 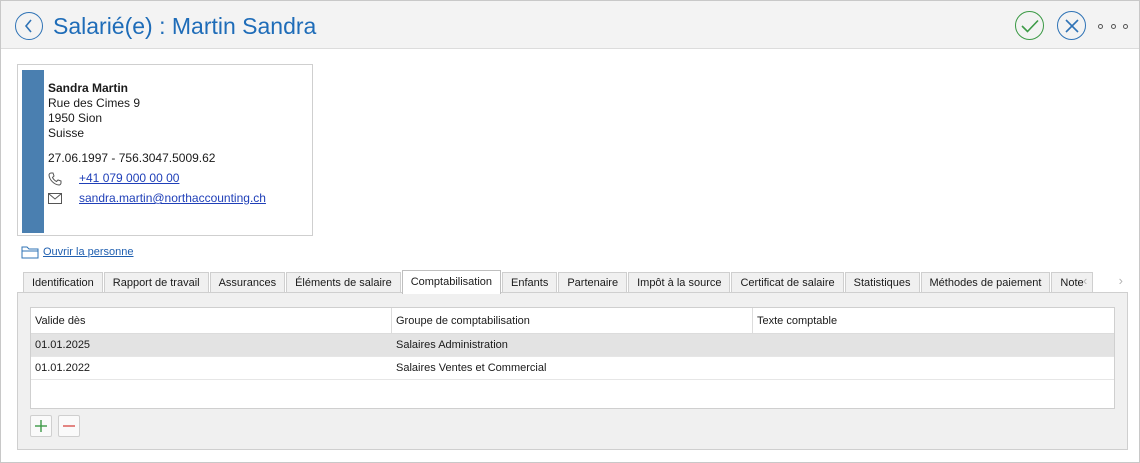 I want to click on chevron-left-icon, so click(x=28, y=26).